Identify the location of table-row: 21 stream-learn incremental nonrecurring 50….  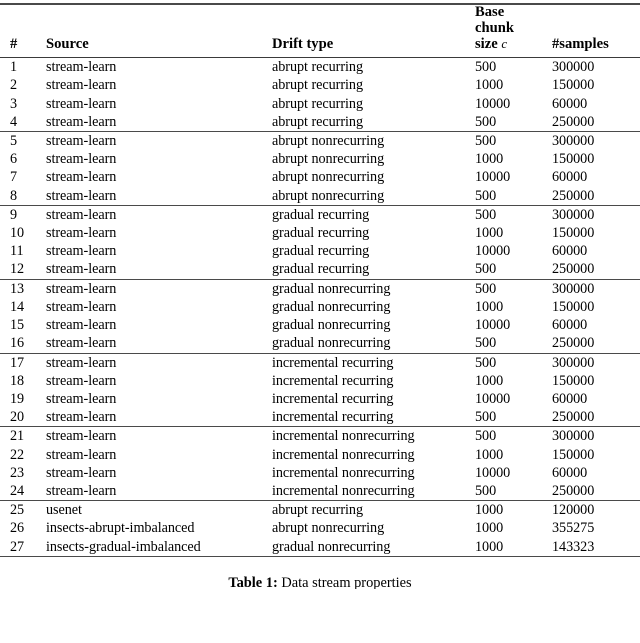
(320, 436).